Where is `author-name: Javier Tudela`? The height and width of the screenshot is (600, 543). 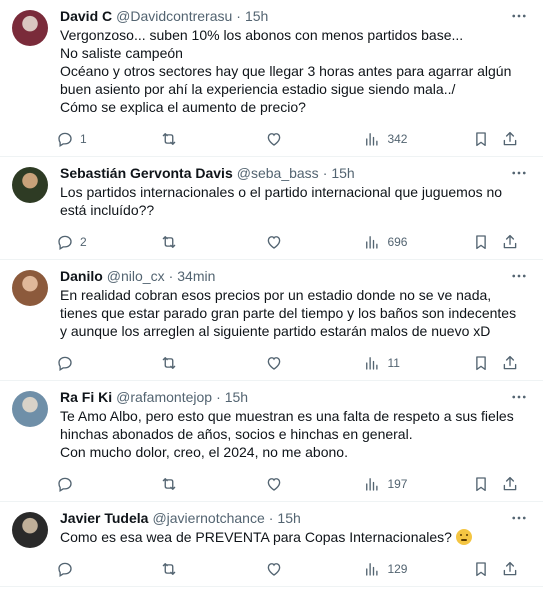
author-name: Javier Tudela is located at coordinates (104, 518).